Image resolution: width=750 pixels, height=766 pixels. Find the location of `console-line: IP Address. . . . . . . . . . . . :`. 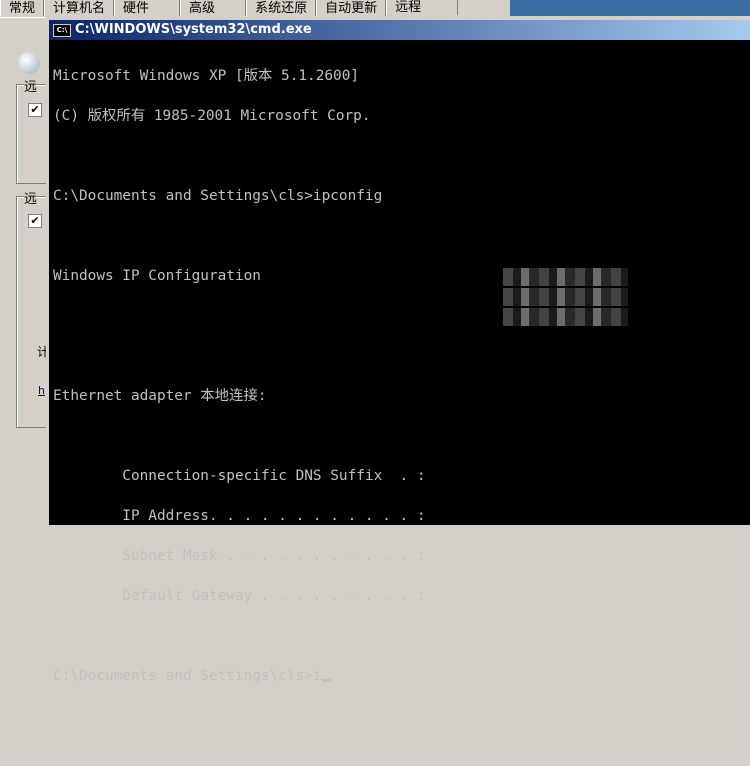

console-line: IP Address. . . . . . . . . . . . : is located at coordinates (239, 516).